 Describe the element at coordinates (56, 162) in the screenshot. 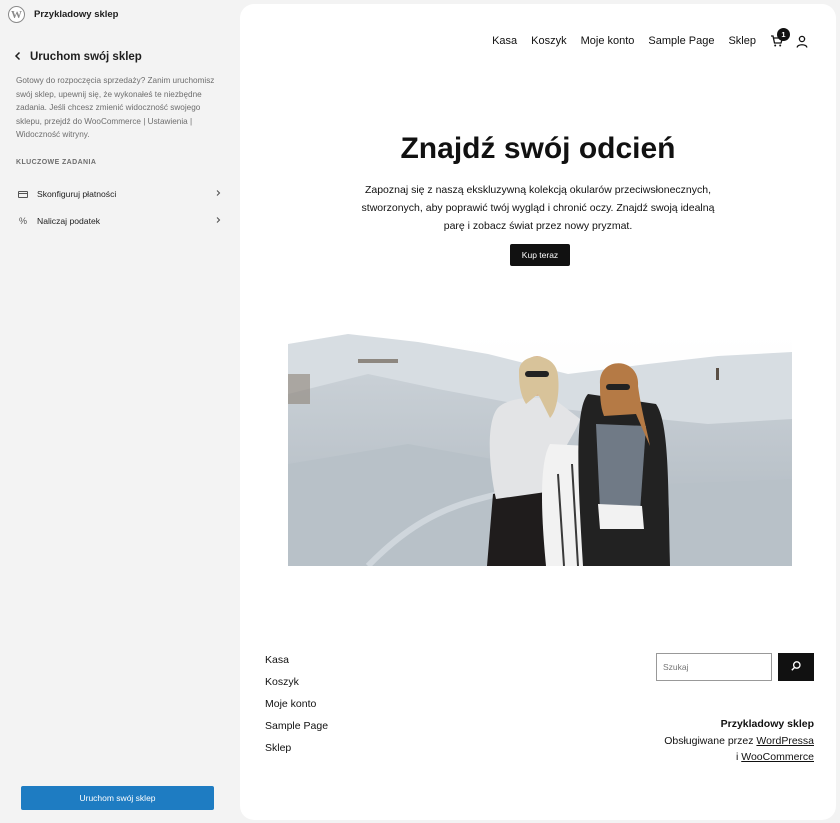

I see `section-title: KLUCZOWE ZADANIA` at that location.